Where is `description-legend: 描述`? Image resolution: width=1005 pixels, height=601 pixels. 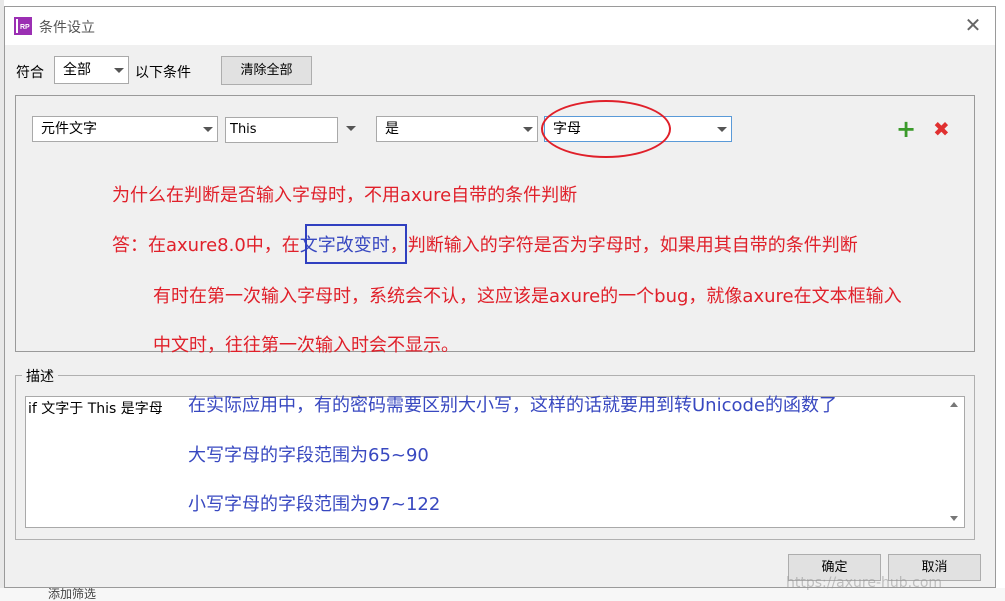
description-legend: 描述 is located at coordinates (40, 376).